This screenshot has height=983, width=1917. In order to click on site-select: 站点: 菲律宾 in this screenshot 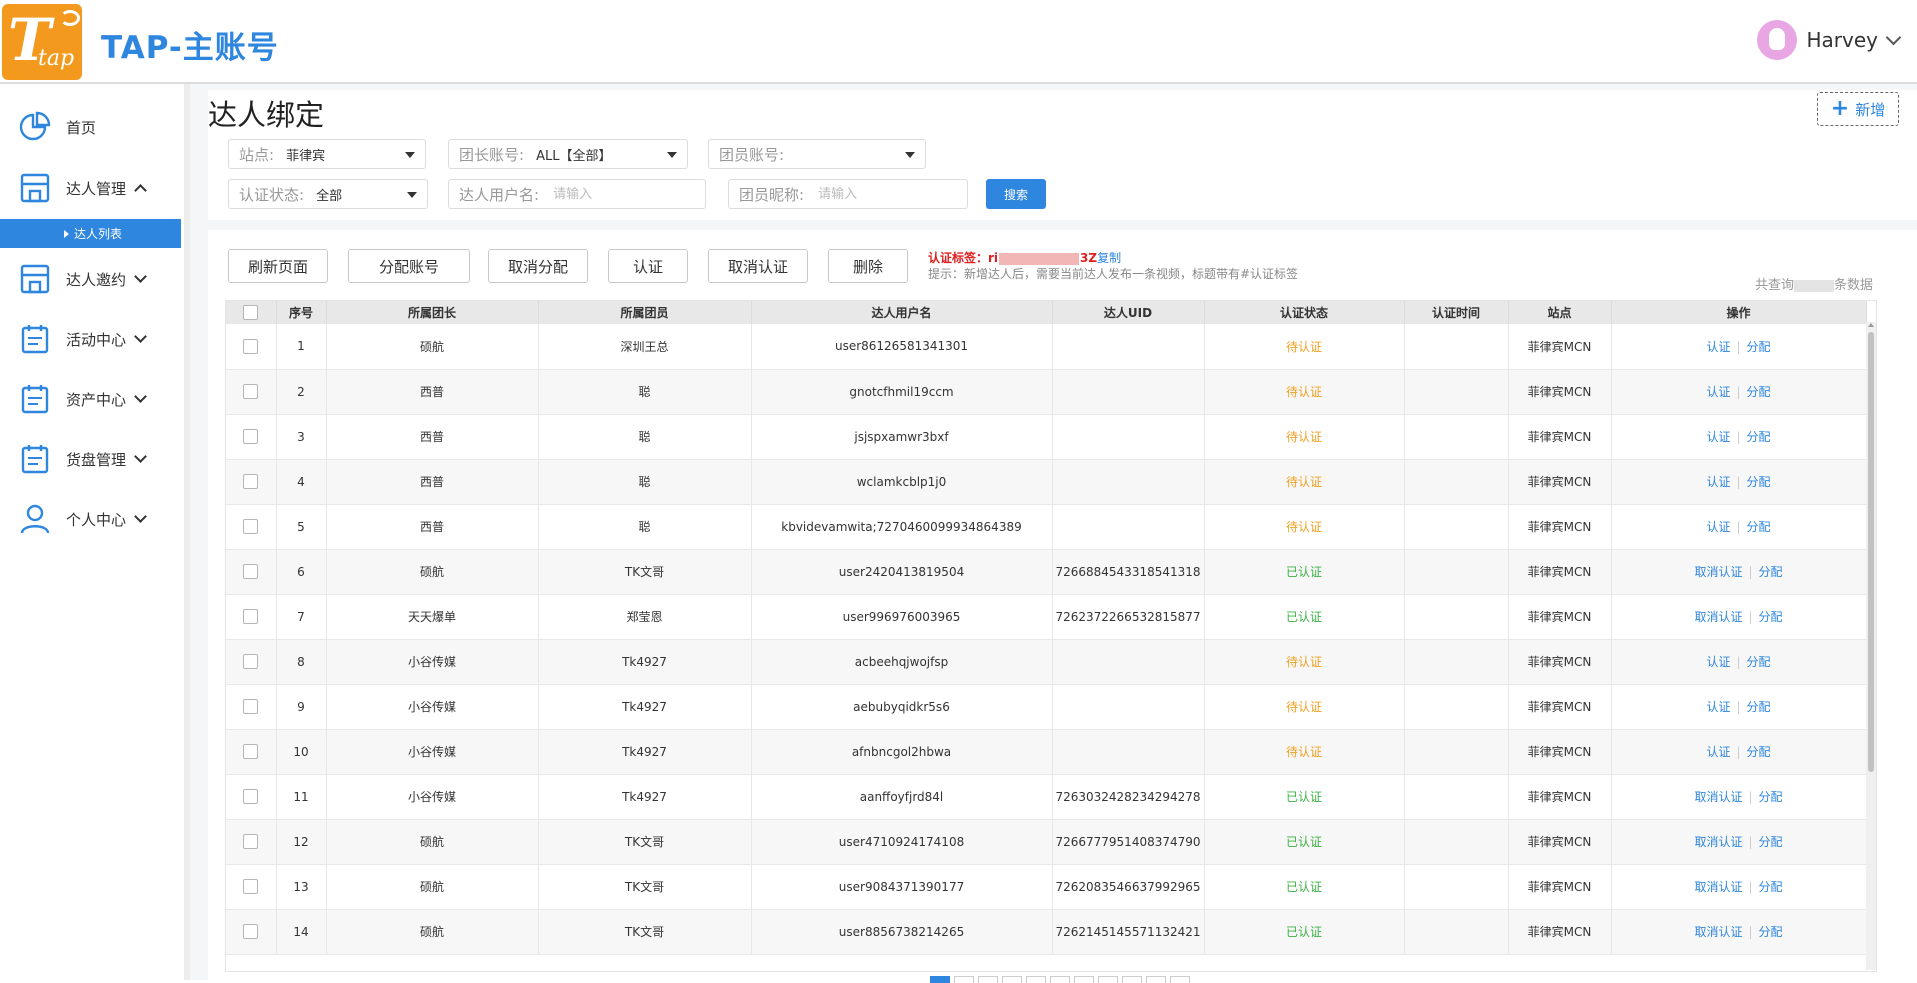, I will do `click(327, 154)`.